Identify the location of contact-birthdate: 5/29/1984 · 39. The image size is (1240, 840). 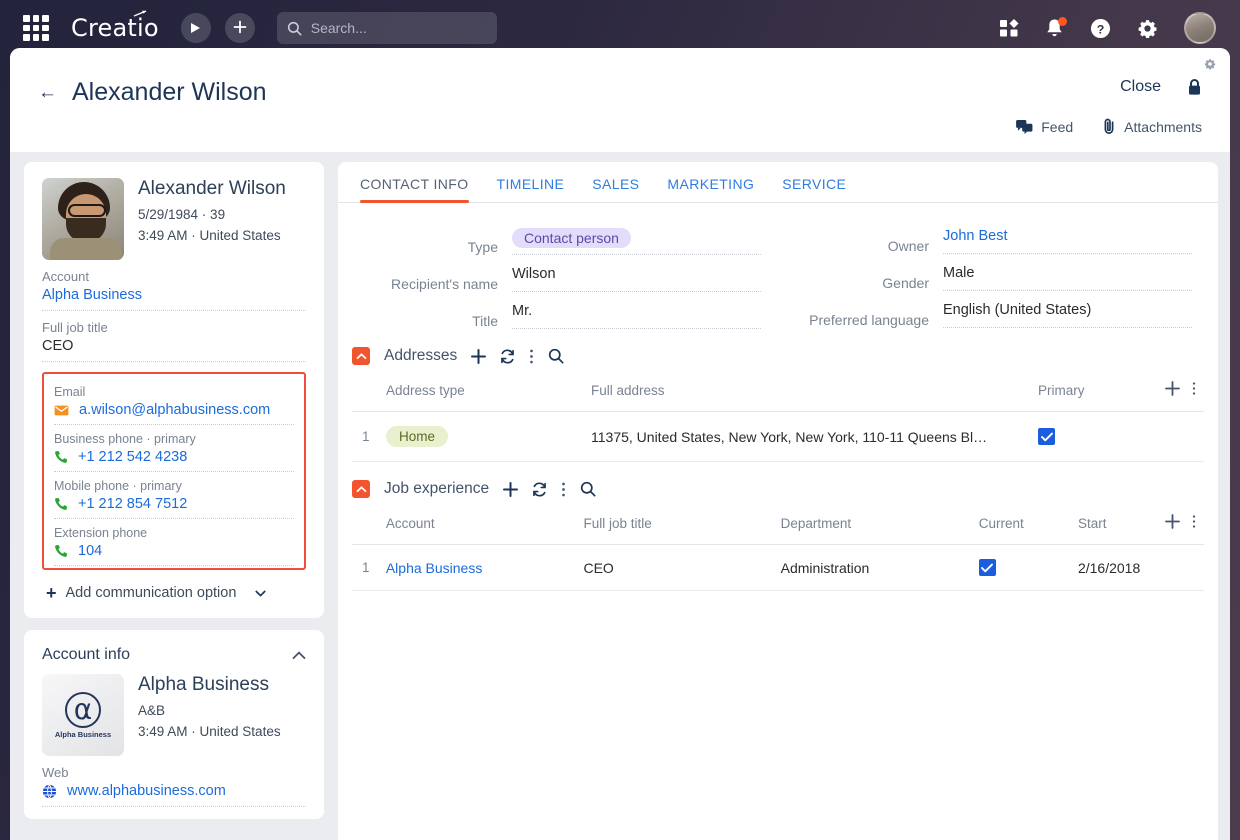
(182, 214).